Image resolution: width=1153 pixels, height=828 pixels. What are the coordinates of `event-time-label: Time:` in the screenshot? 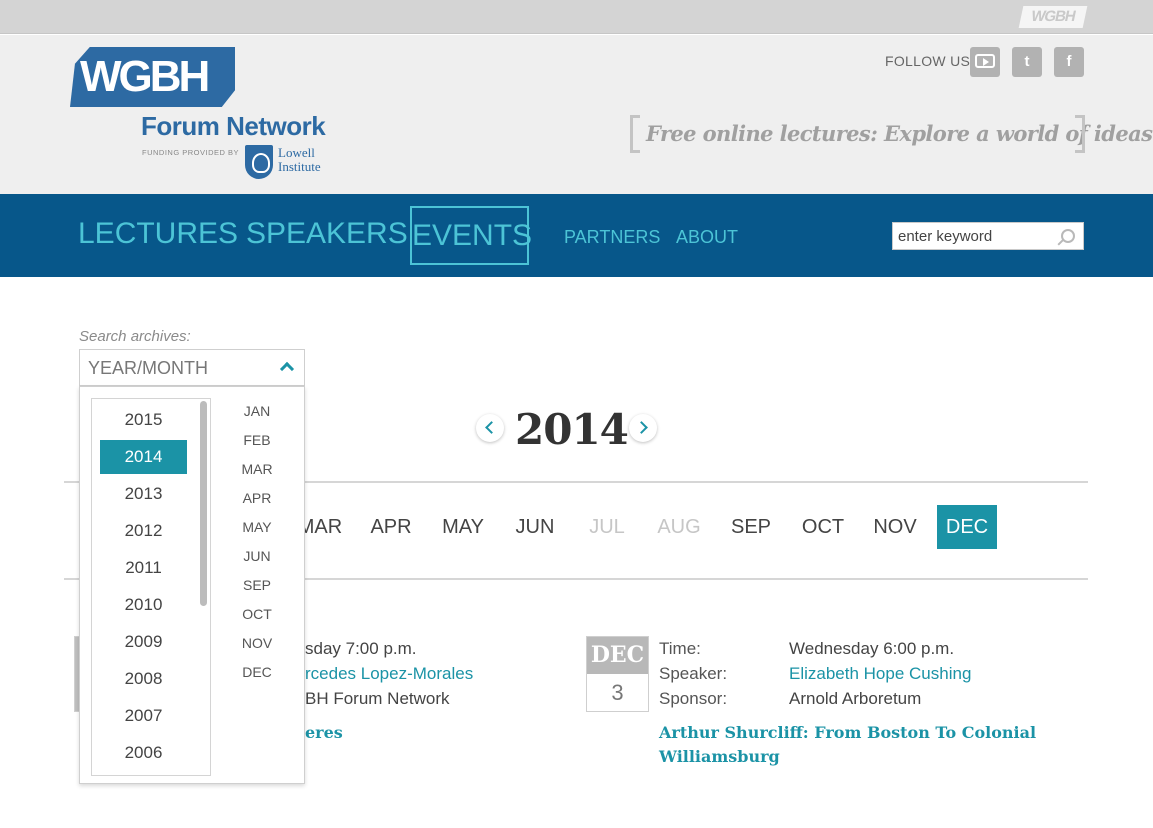 It's located at (680, 648).